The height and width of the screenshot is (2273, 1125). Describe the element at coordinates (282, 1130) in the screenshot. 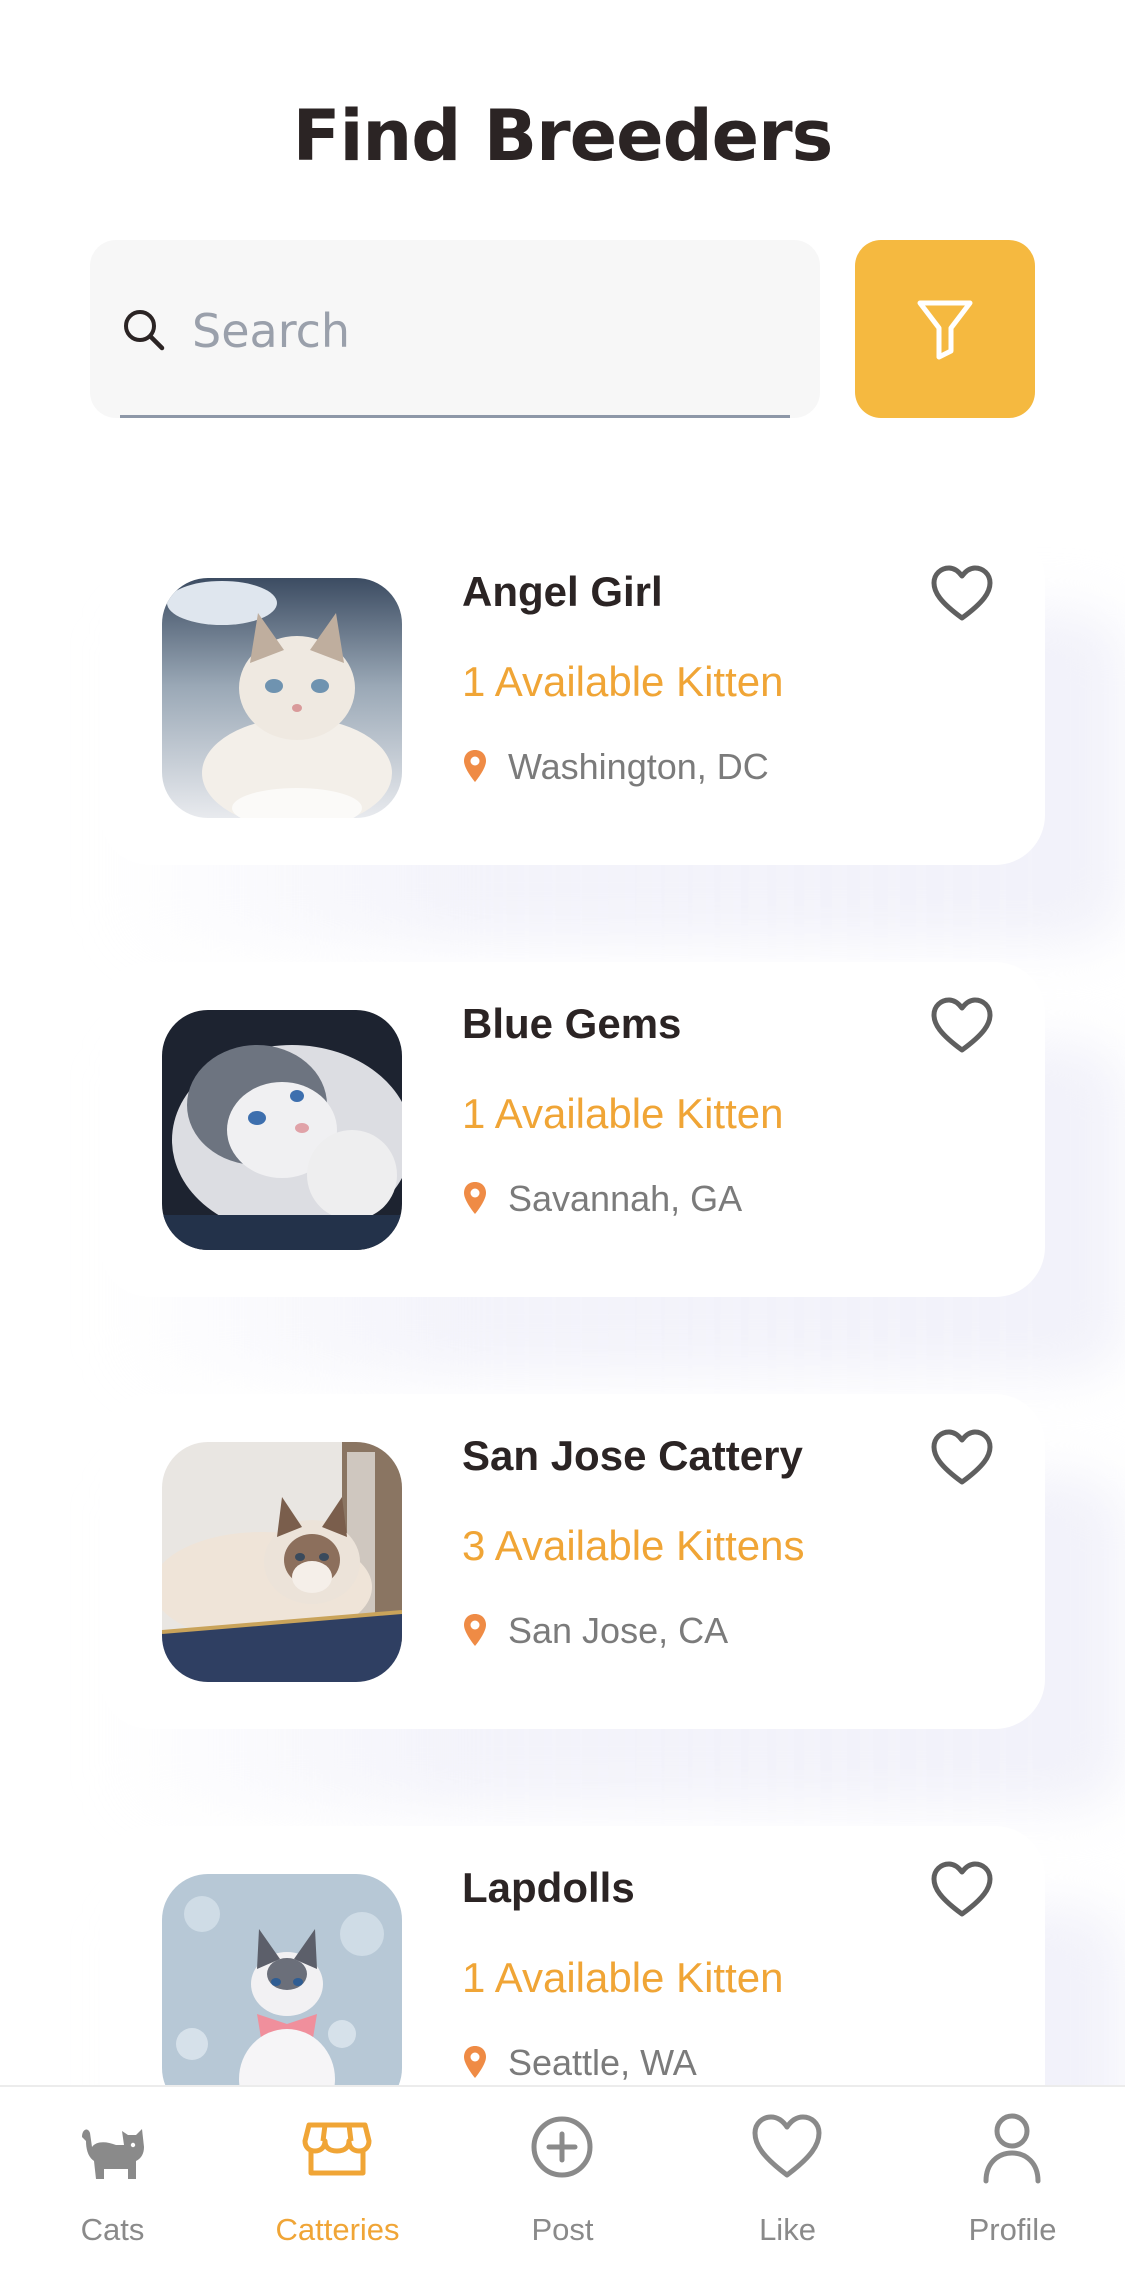

I see `cat-photo-ragdoll-lying` at that location.